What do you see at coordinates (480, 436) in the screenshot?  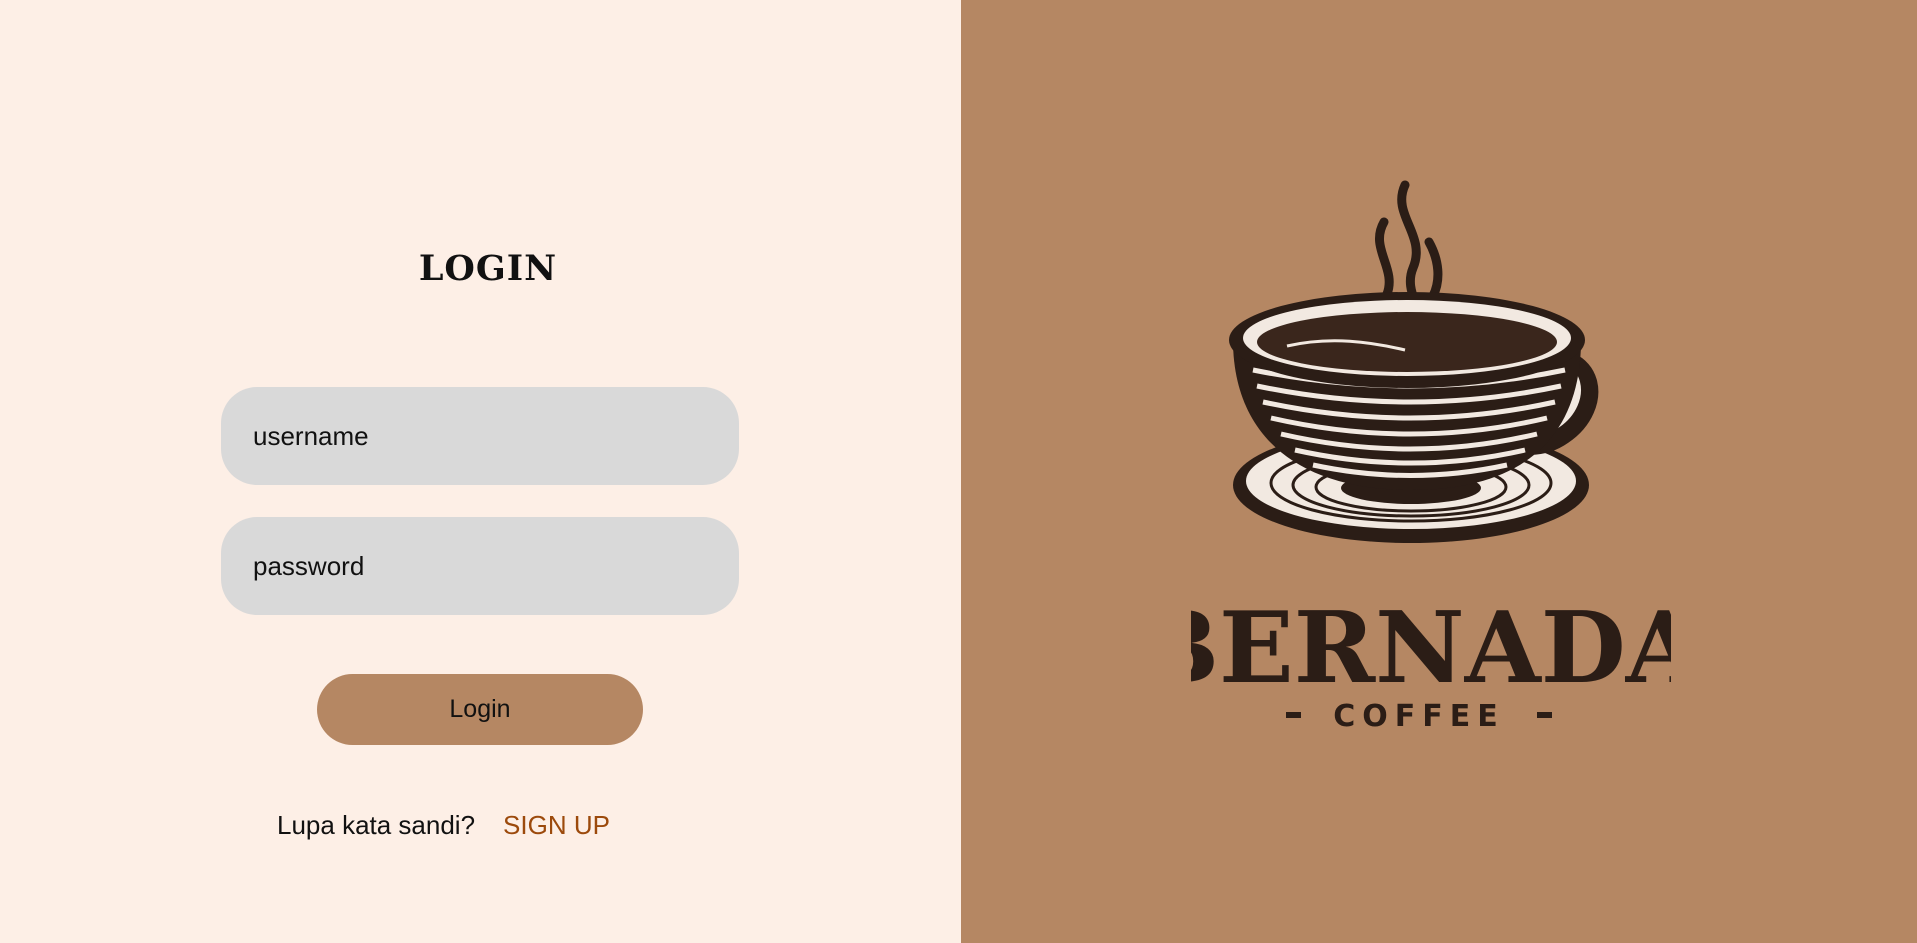 I see `username-input` at bounding box center [480, 436].